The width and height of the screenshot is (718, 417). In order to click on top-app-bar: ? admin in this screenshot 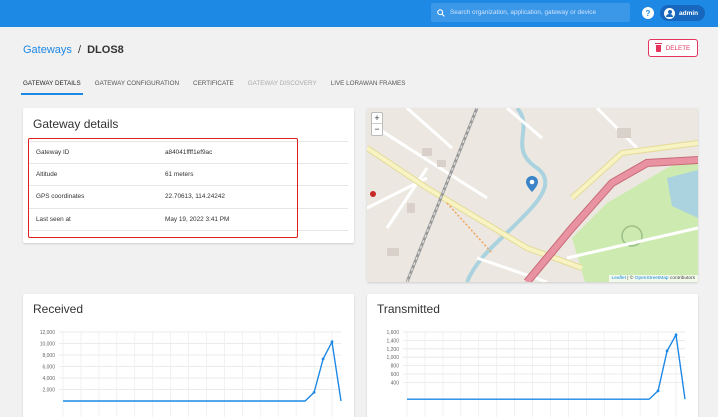, I will do `click(359, 13)`.